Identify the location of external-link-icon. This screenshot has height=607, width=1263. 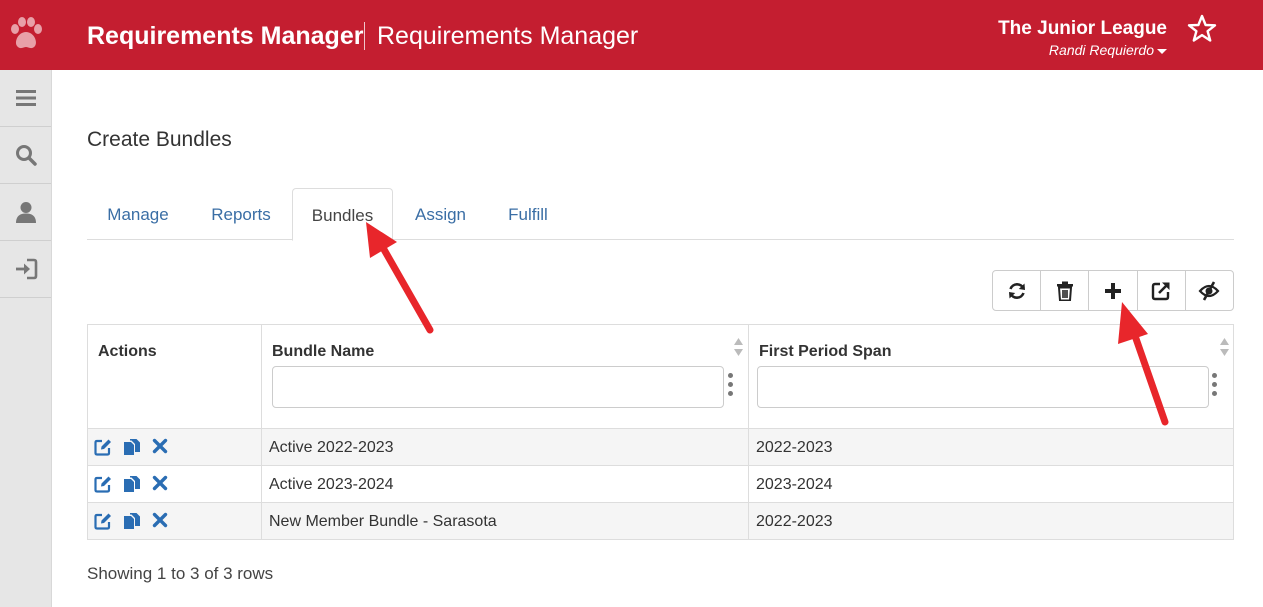
(1161, 291).